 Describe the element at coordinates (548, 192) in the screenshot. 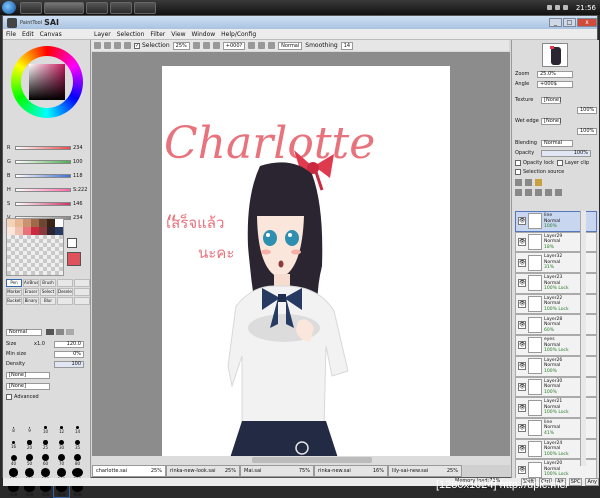

I see `delete-layer-icon` at that location.